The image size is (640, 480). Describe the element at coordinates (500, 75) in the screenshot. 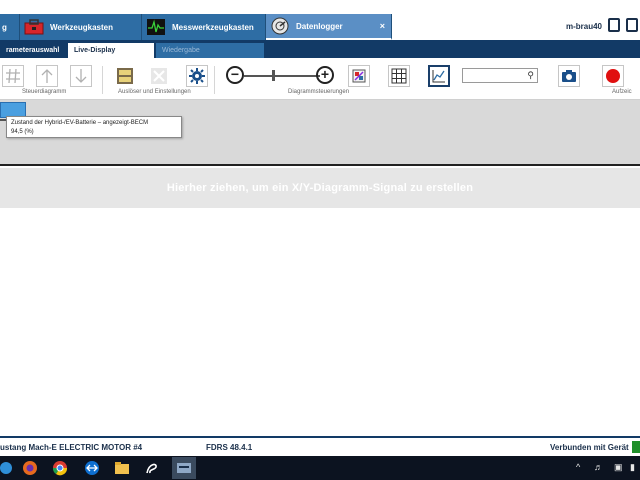

I see `search-input: ⚲` at that location.